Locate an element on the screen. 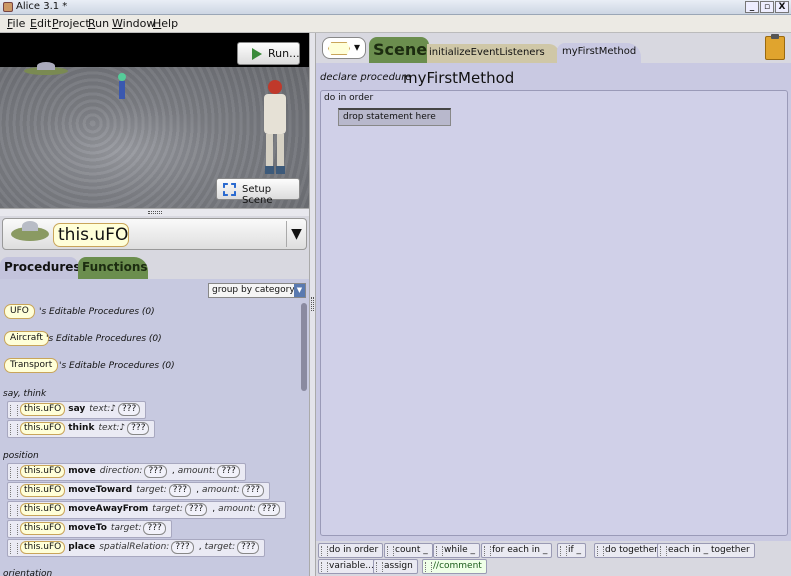 The image size is (791, 576). tab-scene: Scene is located at coordinates (399, 50).